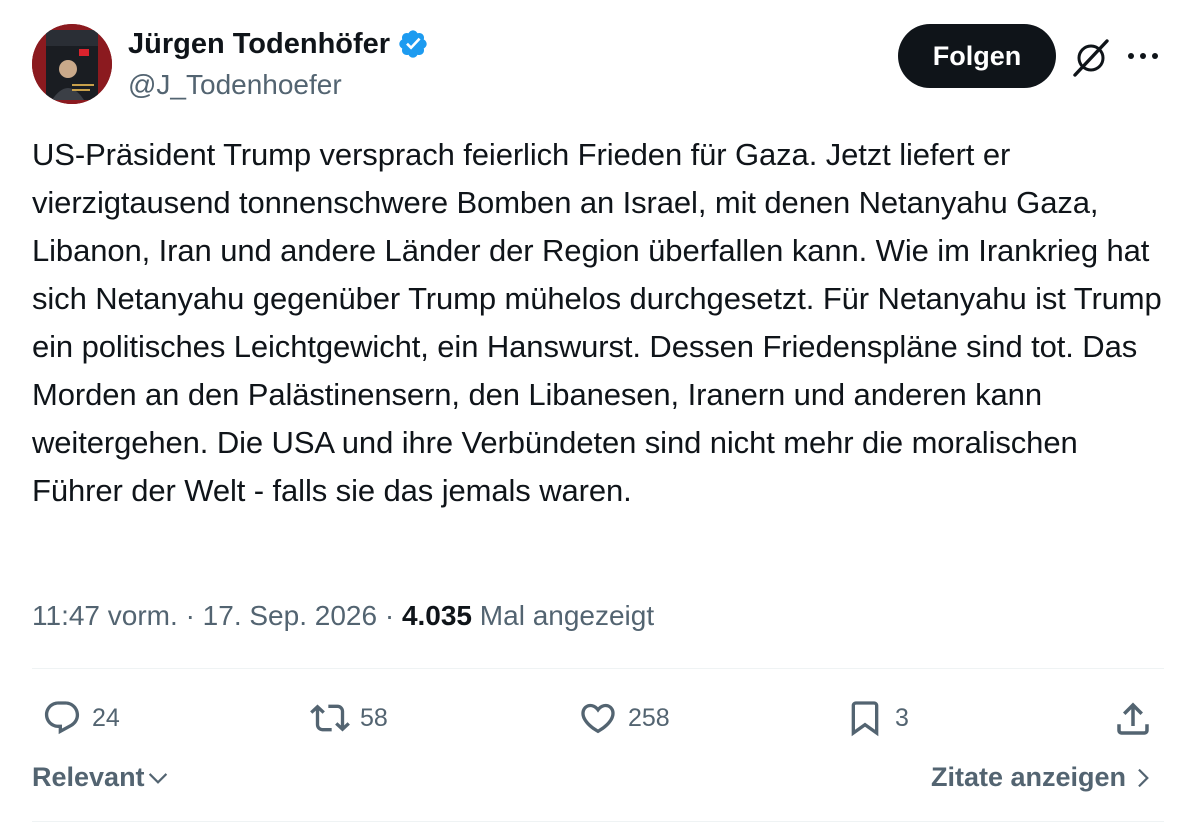  What do you see at coordinates (865, 719) in the screenshot?
I see `bookmark-icon` at bounding box center [865, 719].